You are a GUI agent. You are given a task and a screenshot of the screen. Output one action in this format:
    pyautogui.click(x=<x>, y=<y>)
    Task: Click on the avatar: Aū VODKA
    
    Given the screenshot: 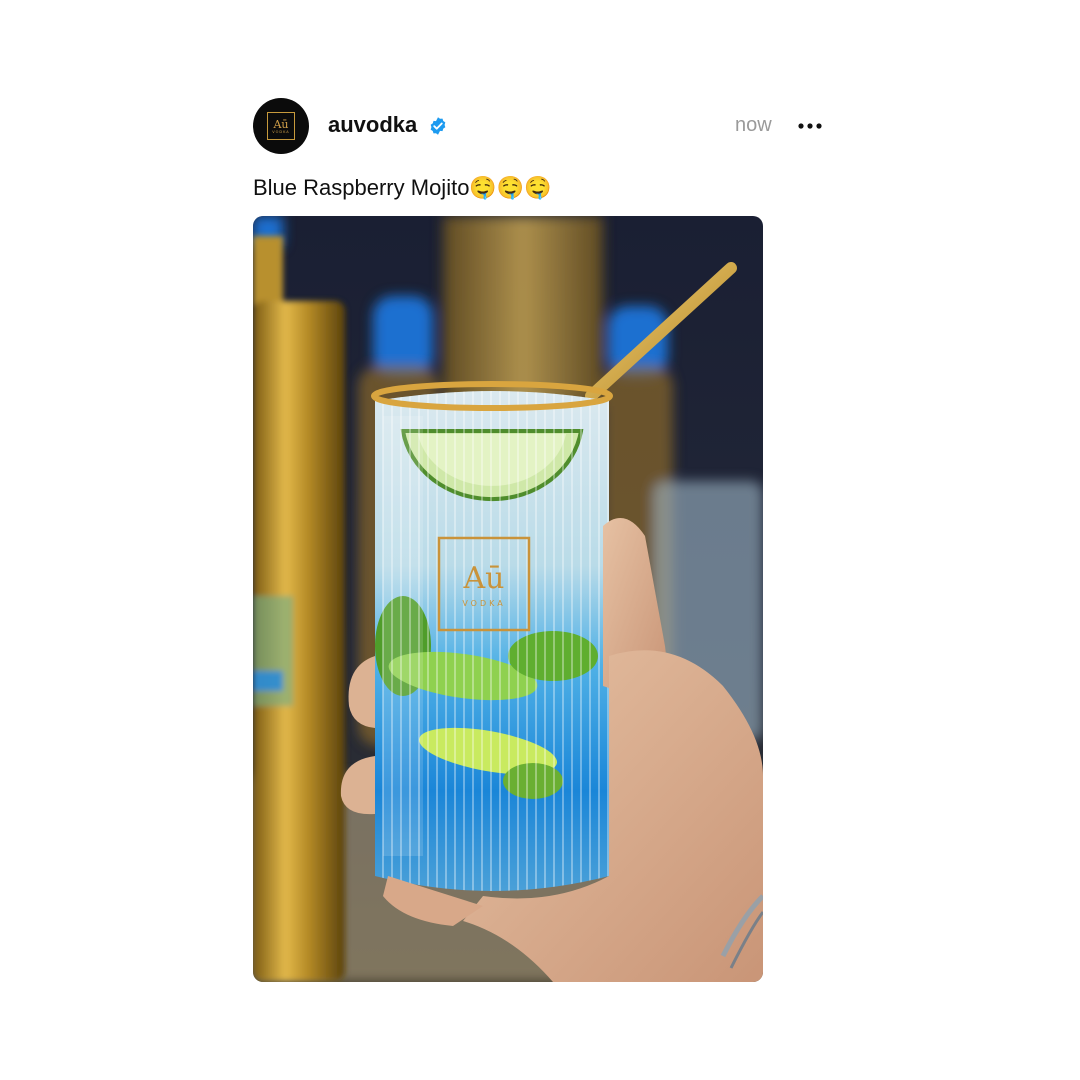 What is the action you would take?
    pyautogui.click(x=281, y=126)
    